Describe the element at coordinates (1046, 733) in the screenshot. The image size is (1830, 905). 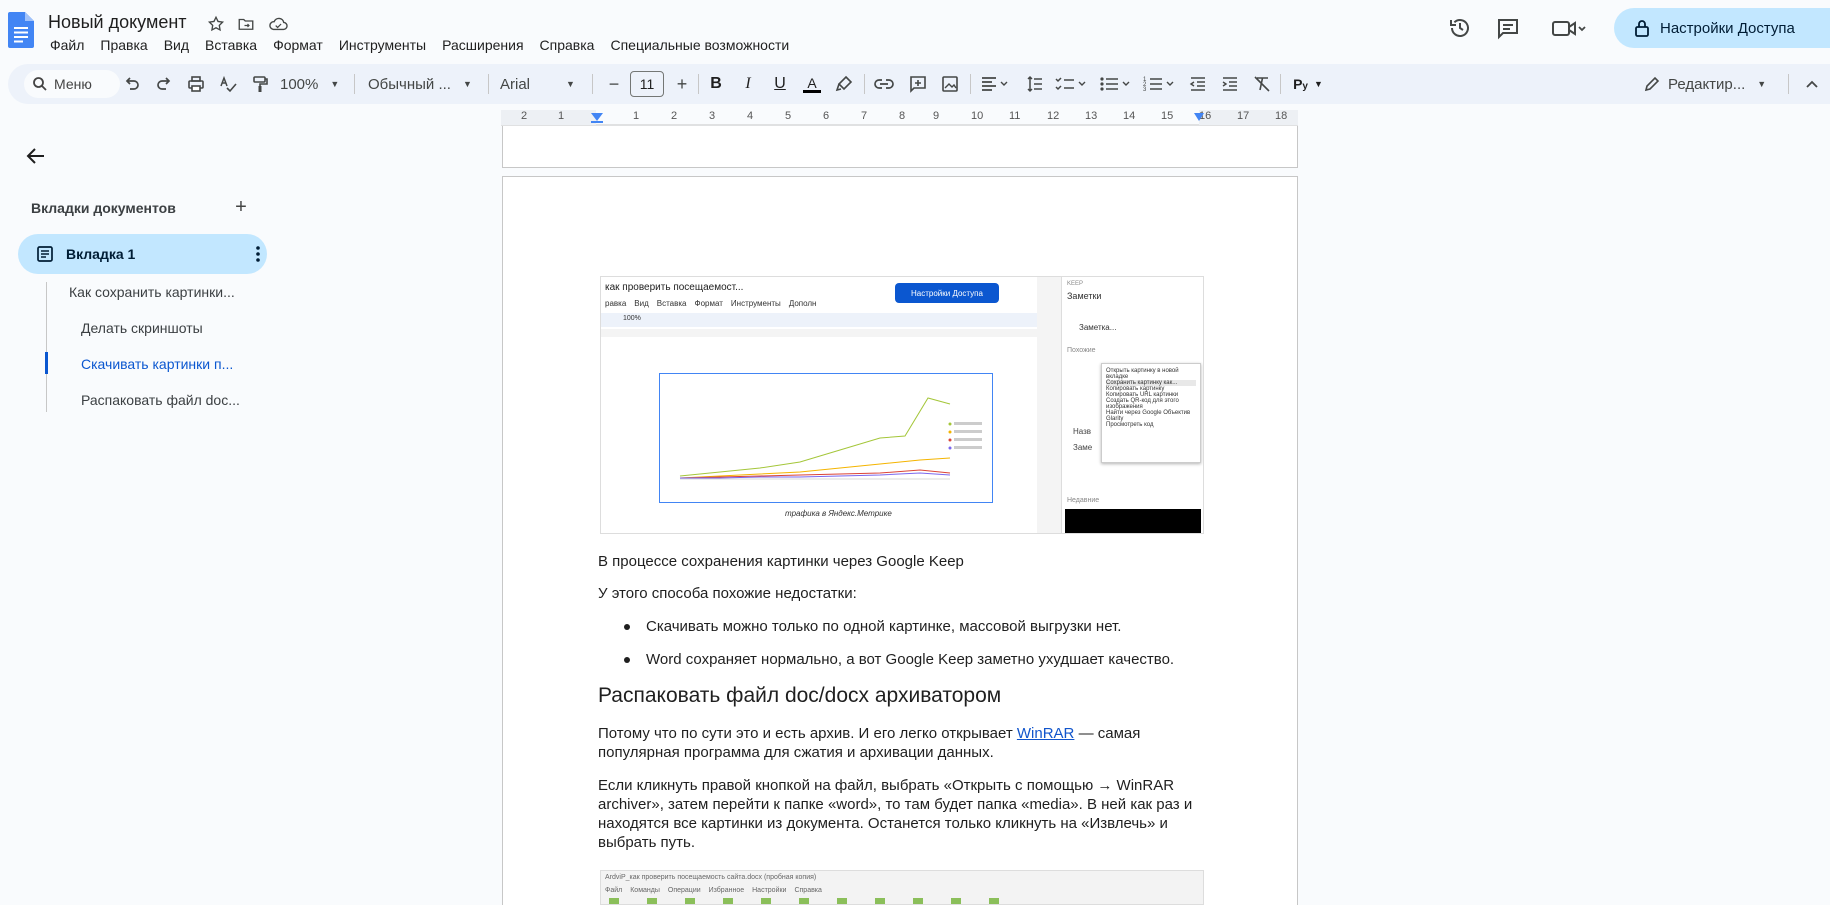
I see `winrar-link: WinRAR` at that location.